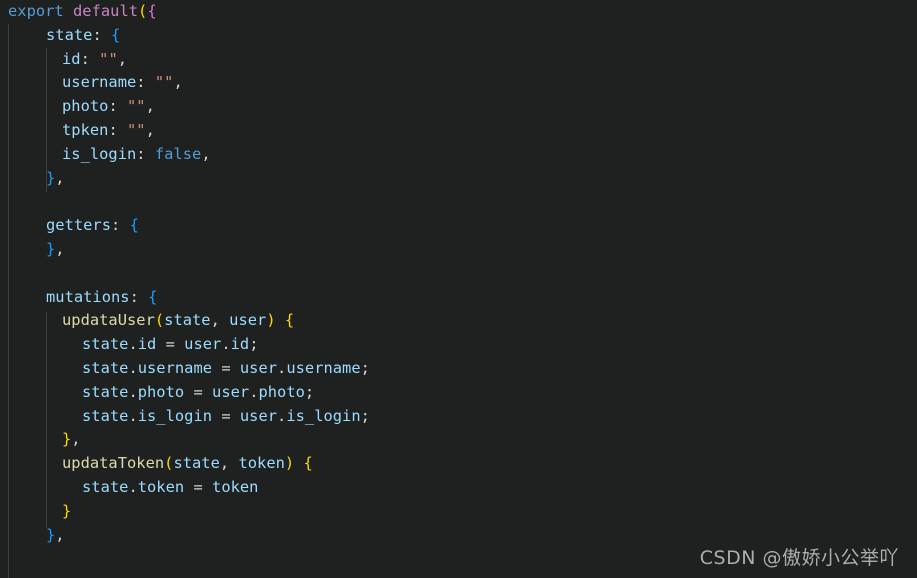 This screenshot has height=578, width=917. Describe the element at coordinates (458, 488) in the screenshot. I see `code-line: state.token = token` at that location.